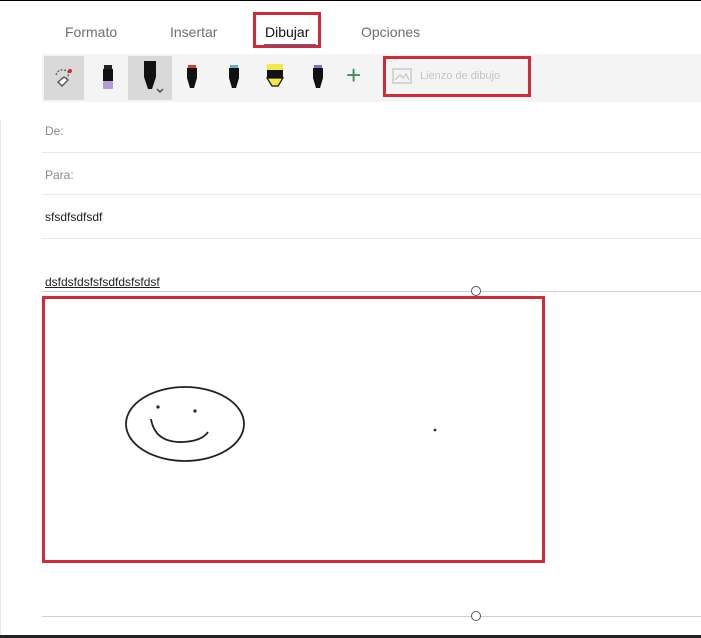  Describe the element at coordinates (59, 175) in the screenshot. I see `to-label: Para:` at that location.